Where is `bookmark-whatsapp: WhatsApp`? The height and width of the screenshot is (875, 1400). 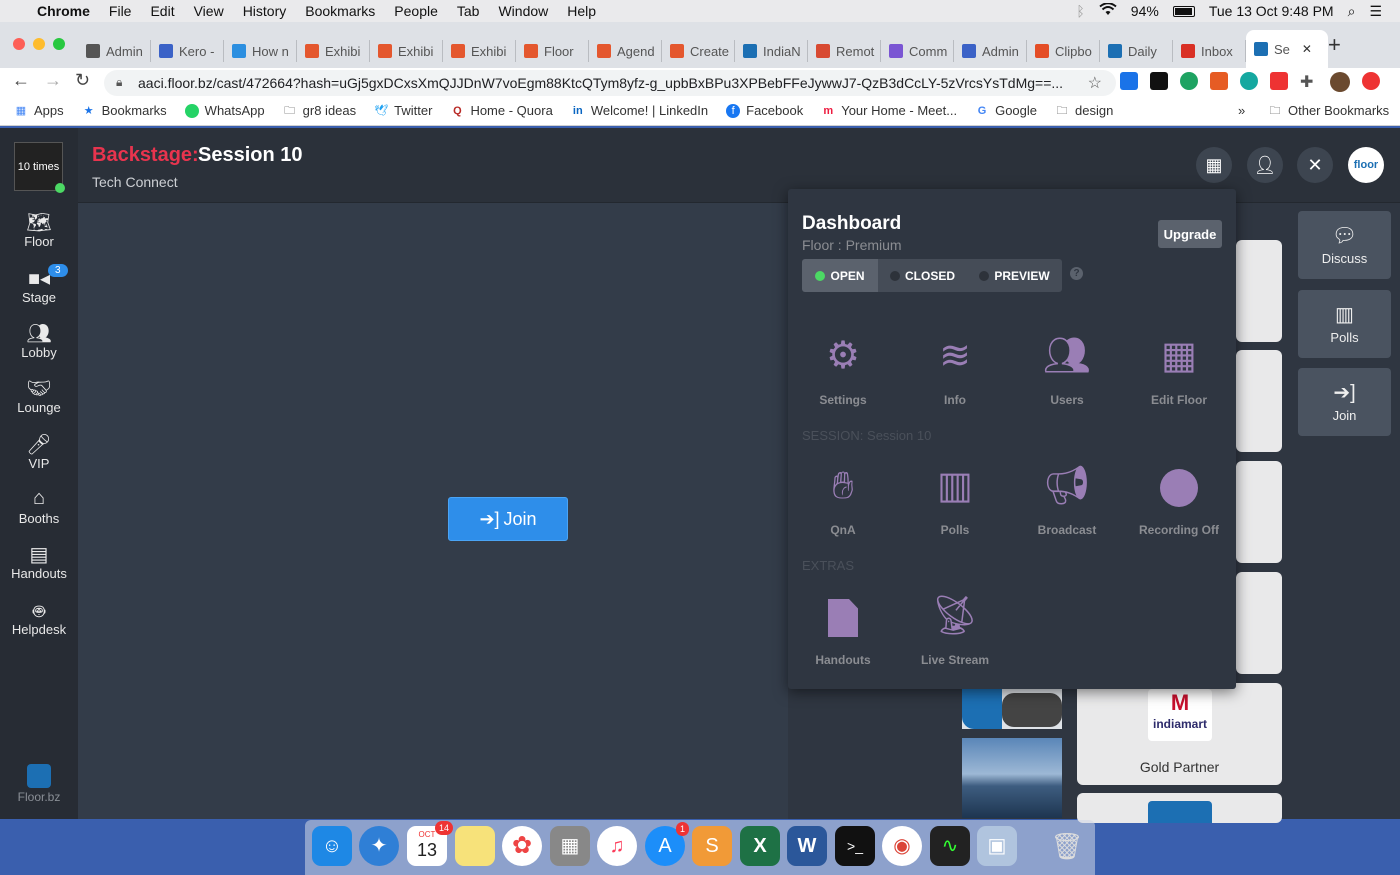
bookmark-whatsapp: WhatsApp is located at coordinates (224, 110).